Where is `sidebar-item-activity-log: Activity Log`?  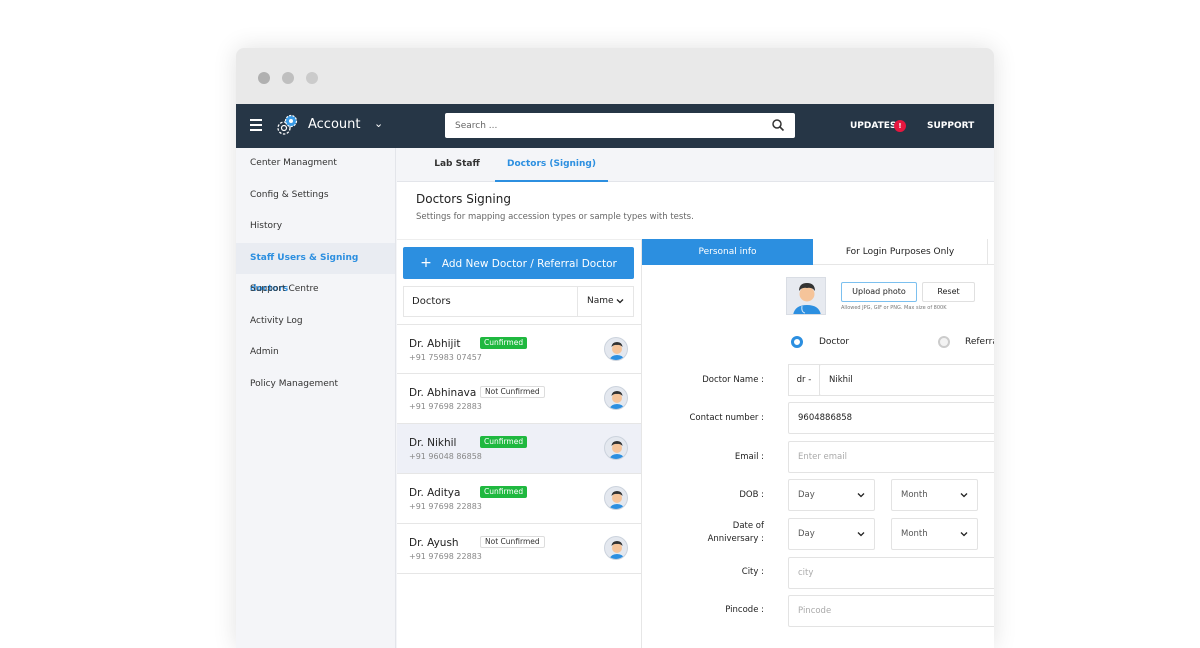
sidebar-item-activity-log: Activity Log is located at coordinates (315, 322).